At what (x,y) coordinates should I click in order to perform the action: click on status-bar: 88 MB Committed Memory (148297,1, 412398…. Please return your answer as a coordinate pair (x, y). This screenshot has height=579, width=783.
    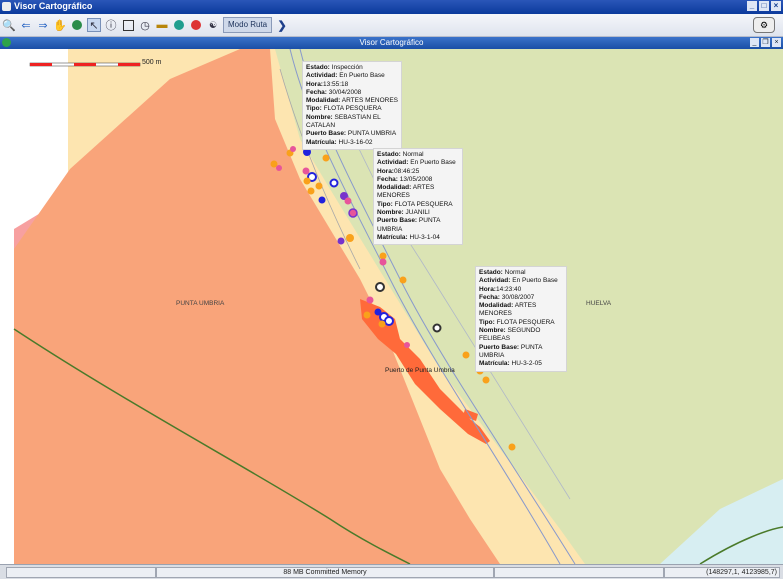
    Looking at the image, I should click on (391, 571).